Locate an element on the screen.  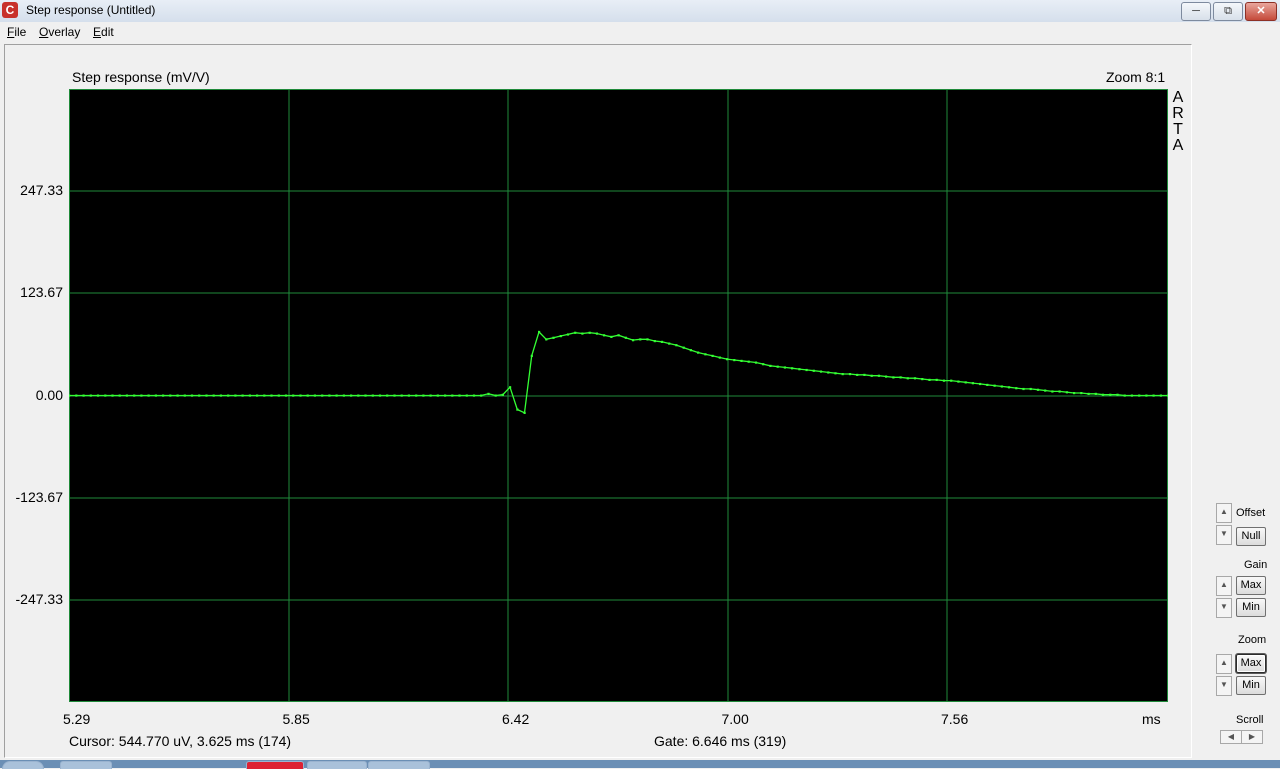
y-tick-label: 0.00 is located at coordinates (49, 394).